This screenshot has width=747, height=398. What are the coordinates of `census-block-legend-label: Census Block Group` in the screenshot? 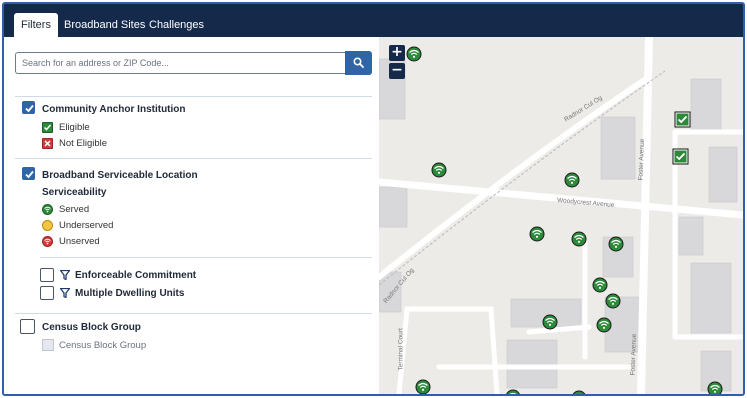 It's located at (103, 345).